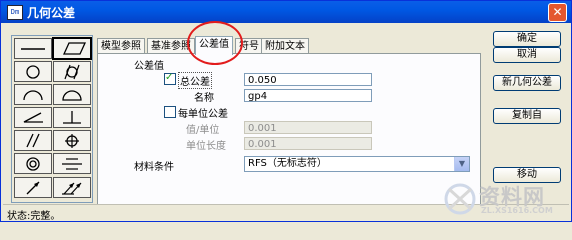 The image size is (572, 240). What do you see at coordinates (72, 187) in the screenshot?
I see `total-runout-icon` at bounding box center [72, 187].